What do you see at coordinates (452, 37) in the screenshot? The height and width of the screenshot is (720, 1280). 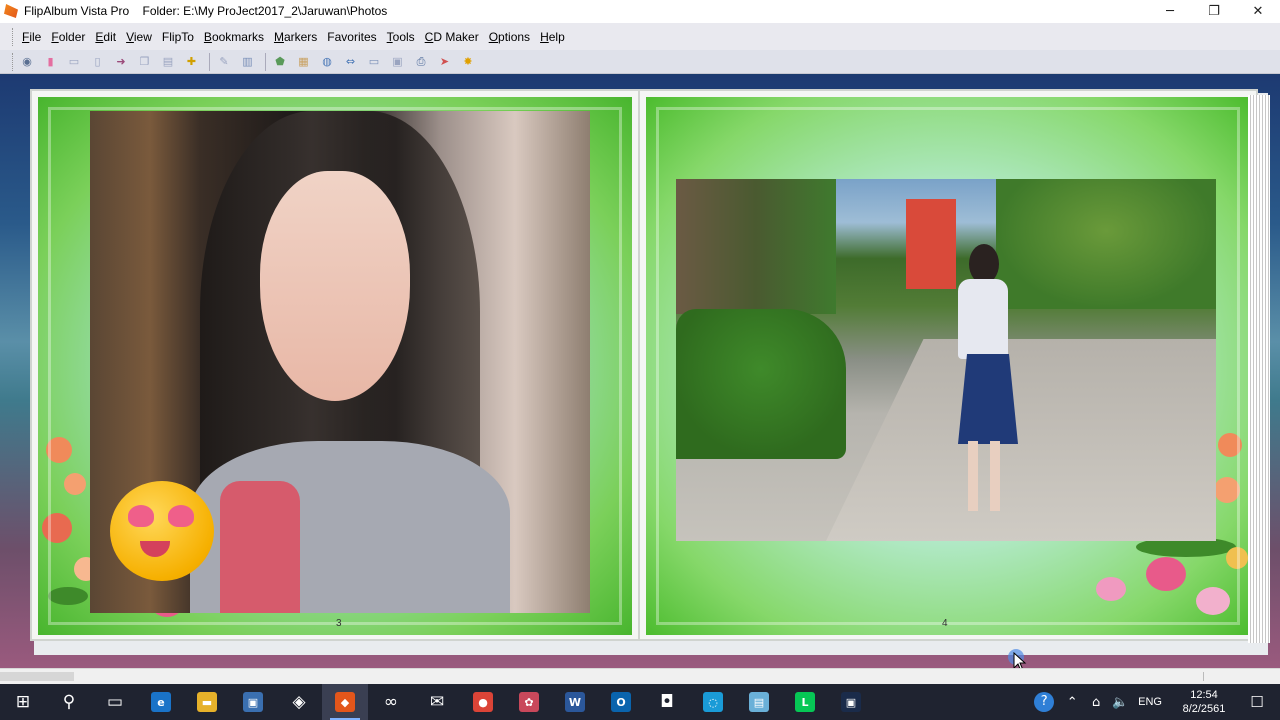 I see `menu-item-cd-maker: CD Maker` at bounding box center [452, 37].